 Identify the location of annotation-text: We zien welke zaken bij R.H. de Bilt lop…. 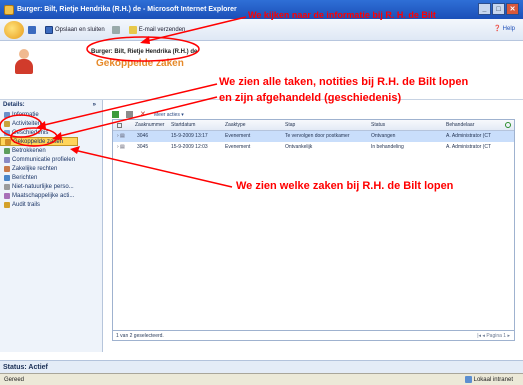
(345, 186).